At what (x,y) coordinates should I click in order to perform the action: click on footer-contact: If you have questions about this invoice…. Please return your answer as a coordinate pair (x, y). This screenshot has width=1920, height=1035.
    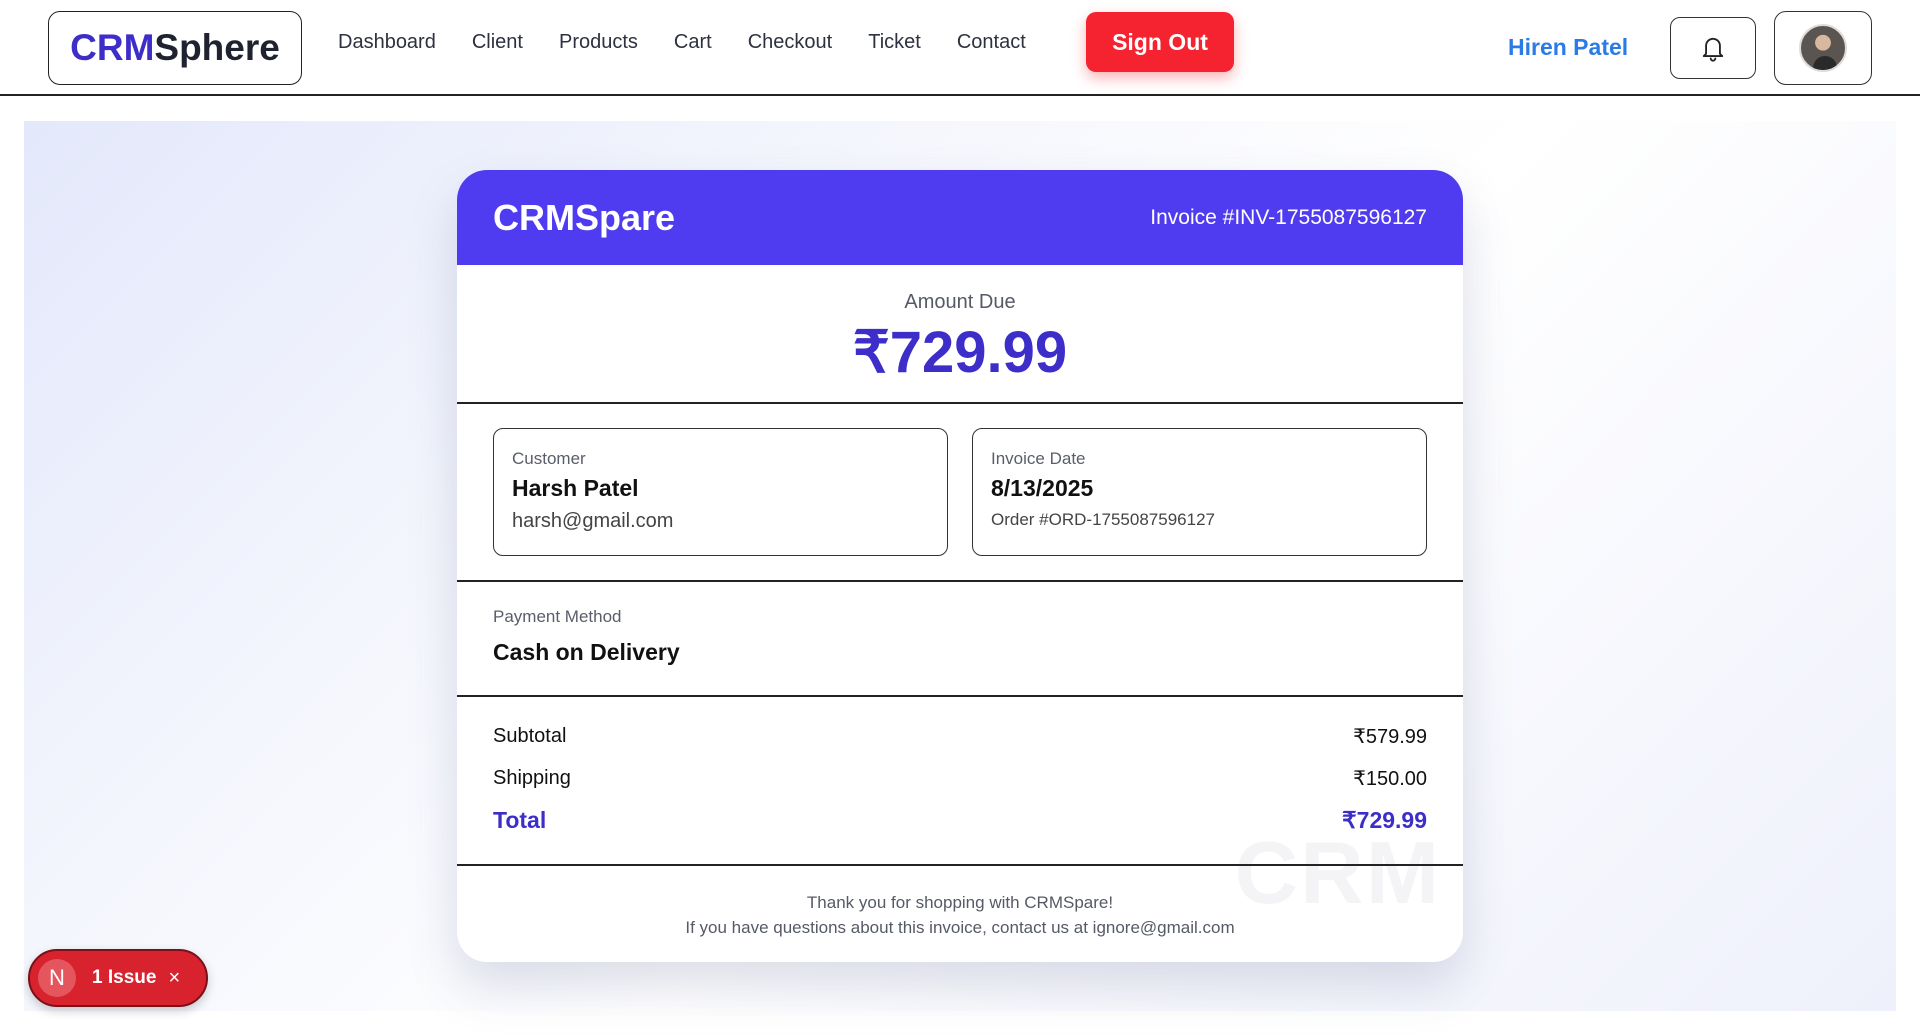
    Looking at the image, I should click on (960, 927).